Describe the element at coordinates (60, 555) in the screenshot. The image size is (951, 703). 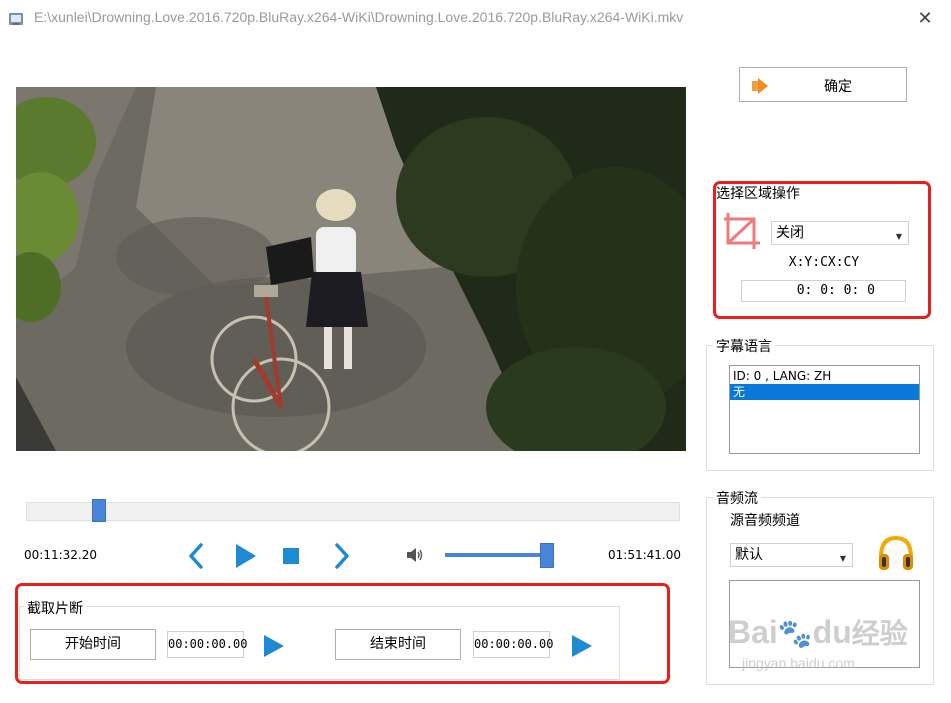
I see `current-time: 00:11:32.20` at that location.